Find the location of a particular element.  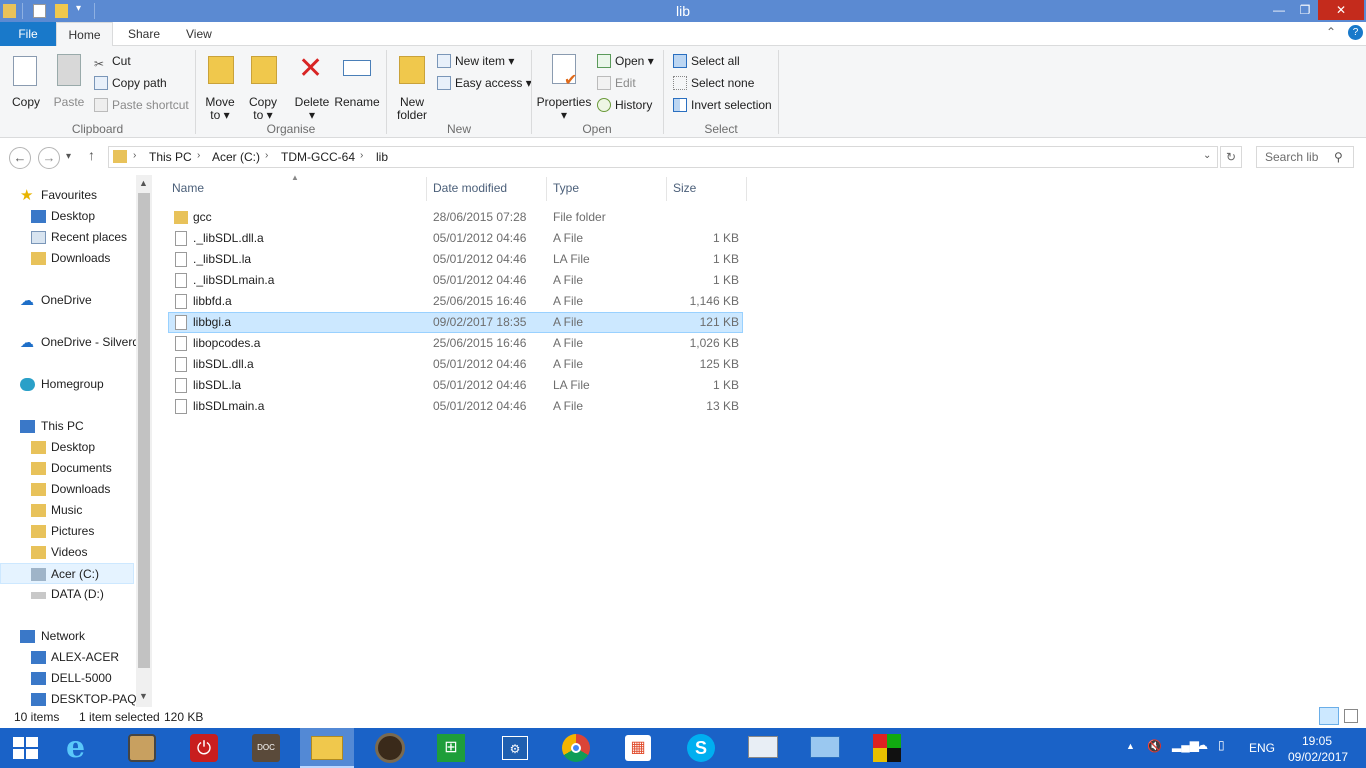

scroll-up-icon: ▲ is located at coordinates (143, 183).